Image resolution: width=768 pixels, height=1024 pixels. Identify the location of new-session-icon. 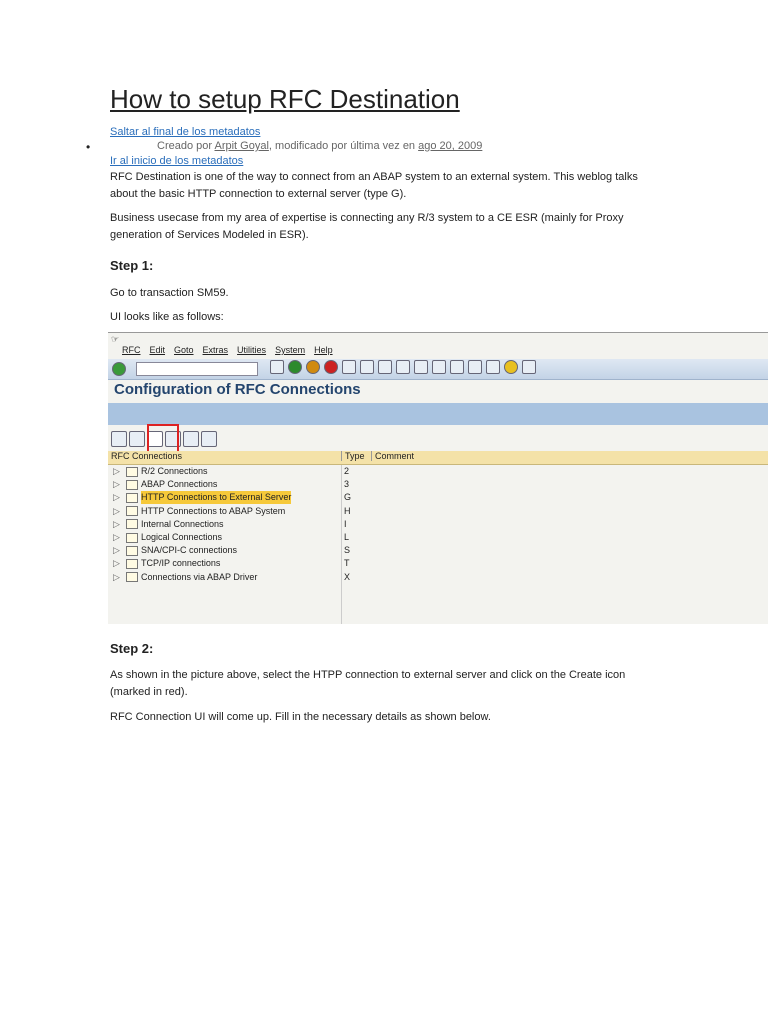
(475, 367).